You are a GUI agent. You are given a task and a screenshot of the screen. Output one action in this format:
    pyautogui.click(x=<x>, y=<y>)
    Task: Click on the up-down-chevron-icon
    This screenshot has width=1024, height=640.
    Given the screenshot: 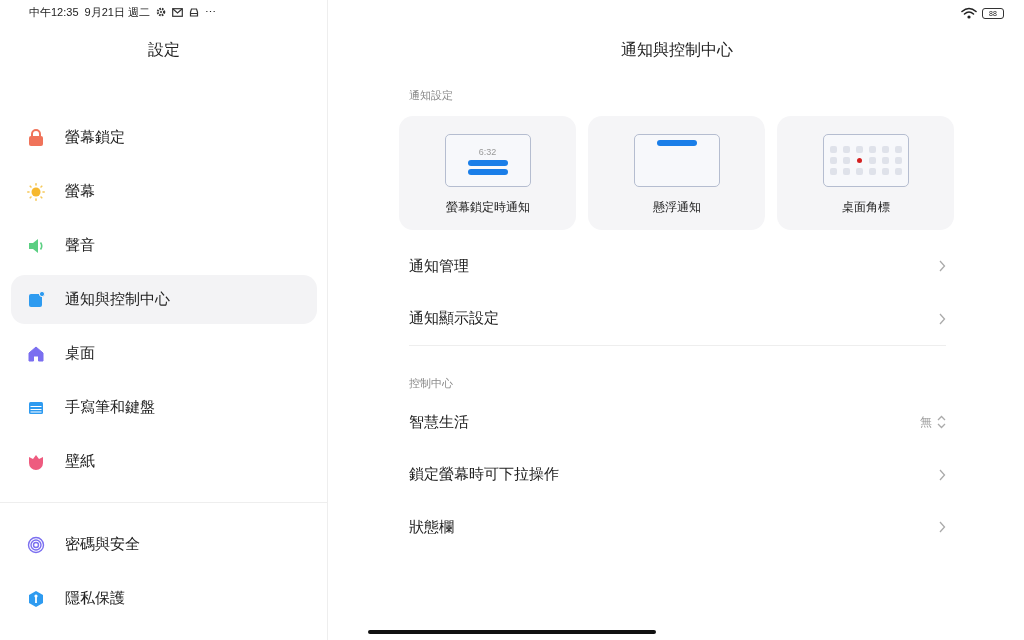 What is the action you would take?
    pyautogui.click(x=941, y=422)
    